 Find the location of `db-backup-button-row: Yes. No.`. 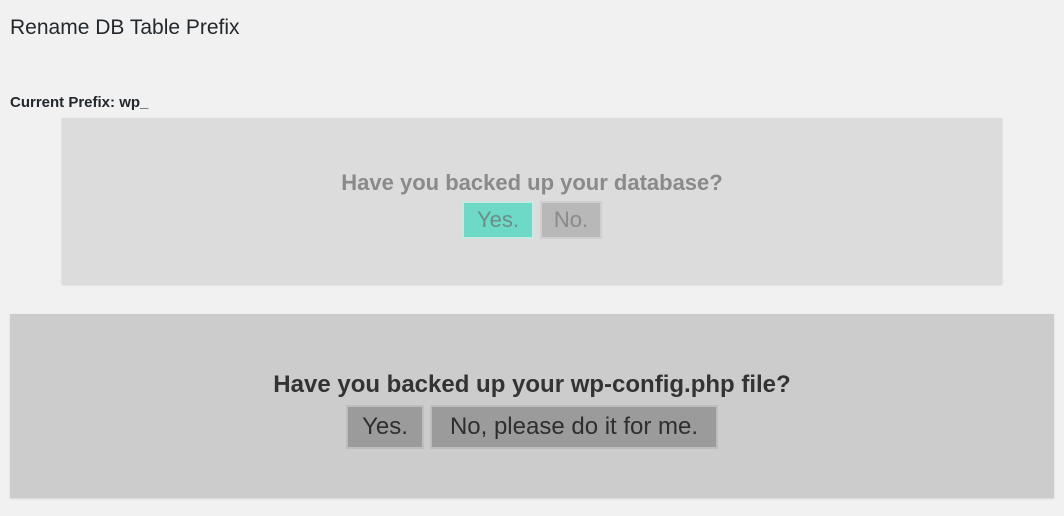

db-backup-button-row: Yes. No. is located at coordinates (532, 220).